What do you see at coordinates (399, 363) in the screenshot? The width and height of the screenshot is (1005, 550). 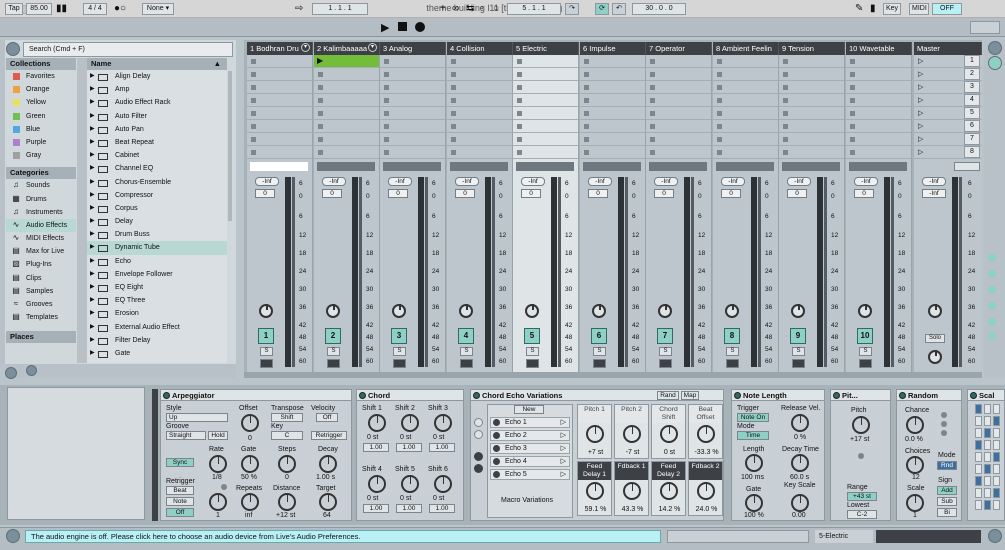 I see `record-arm-button` at bounding box center [399, 363].